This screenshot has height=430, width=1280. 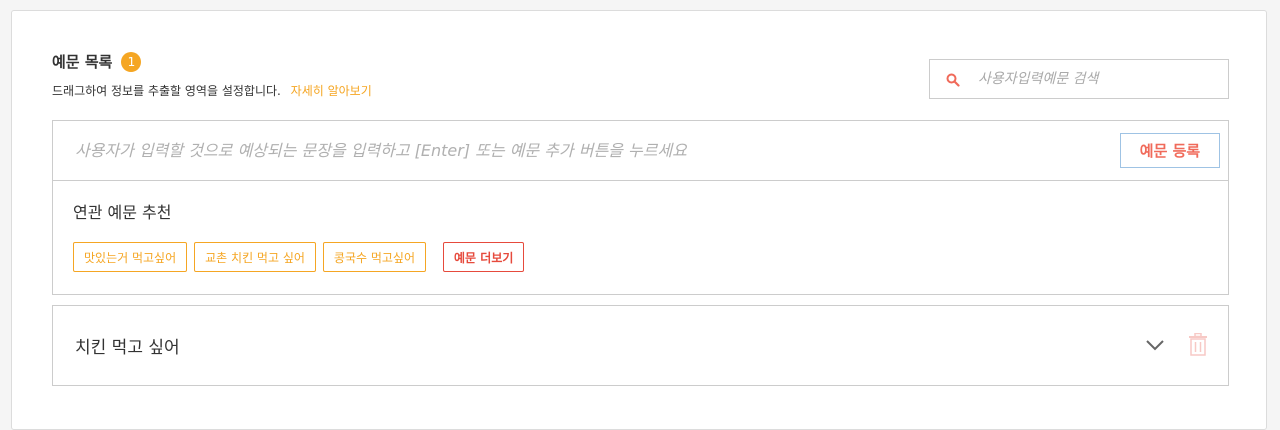 What do you see at coordinates (1098, 79) in the screenshot?
I see `search-input` at bounding box center [1098, 79].